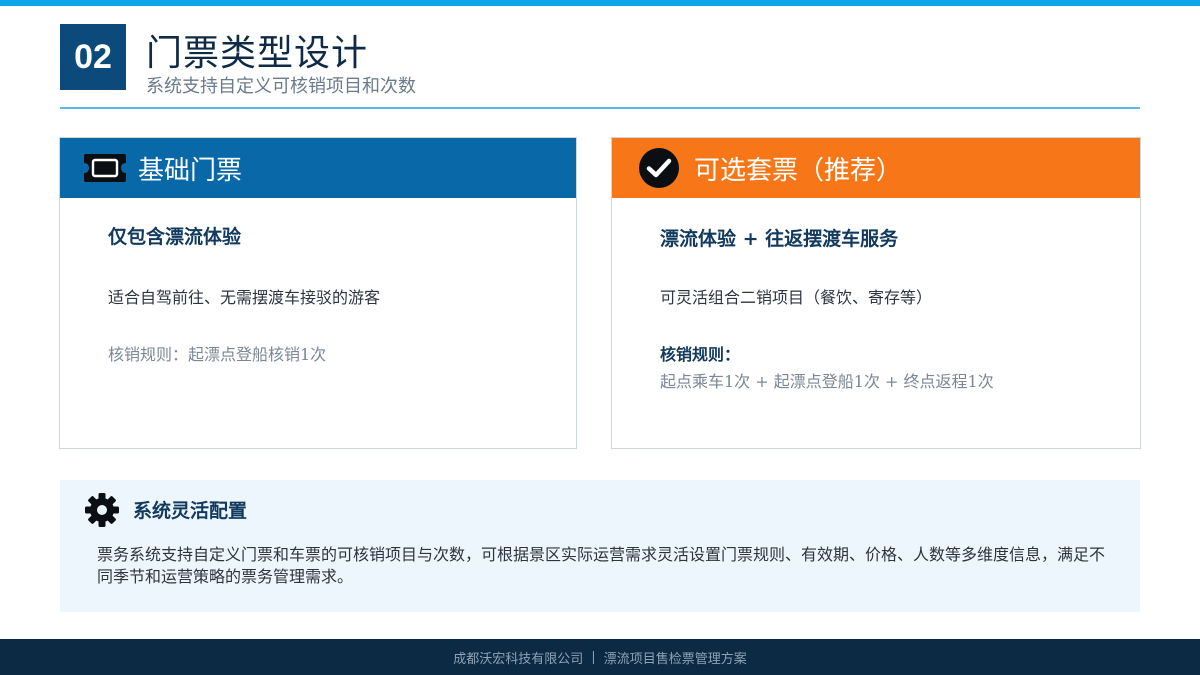 The image size is (1200, 675). I want to click on section-number-badge: 02, so click(93, 57).